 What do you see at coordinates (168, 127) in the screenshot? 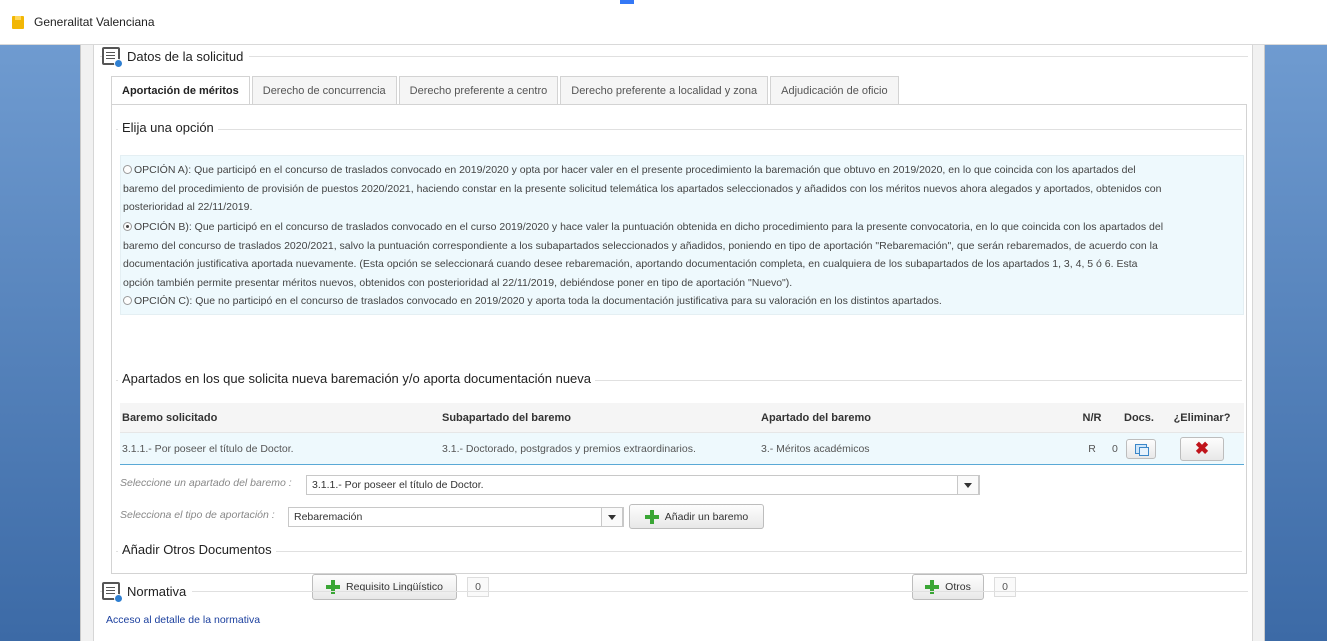
I see `elija-legend: Elija una opción` at bounding box center [168, 127].